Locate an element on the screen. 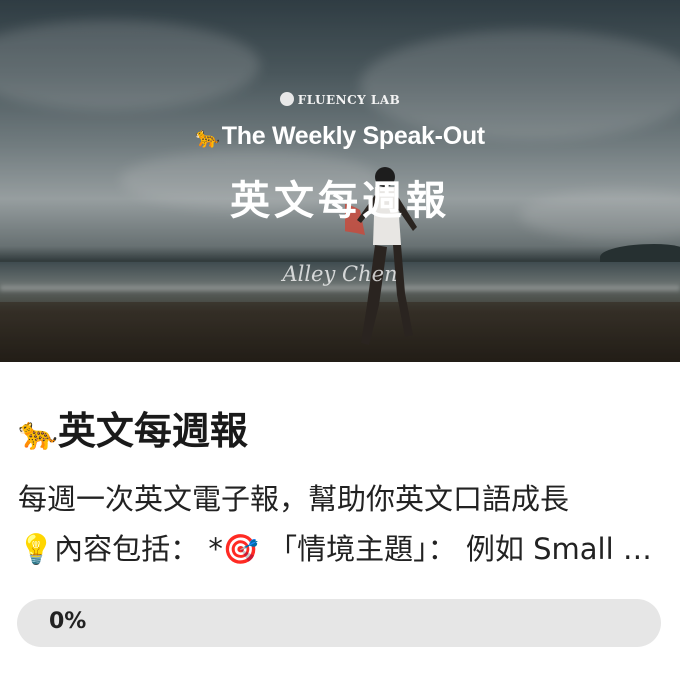  banner-subtitle: 🐆The Weekly Speak-Out is located at coordinates (340, 136).